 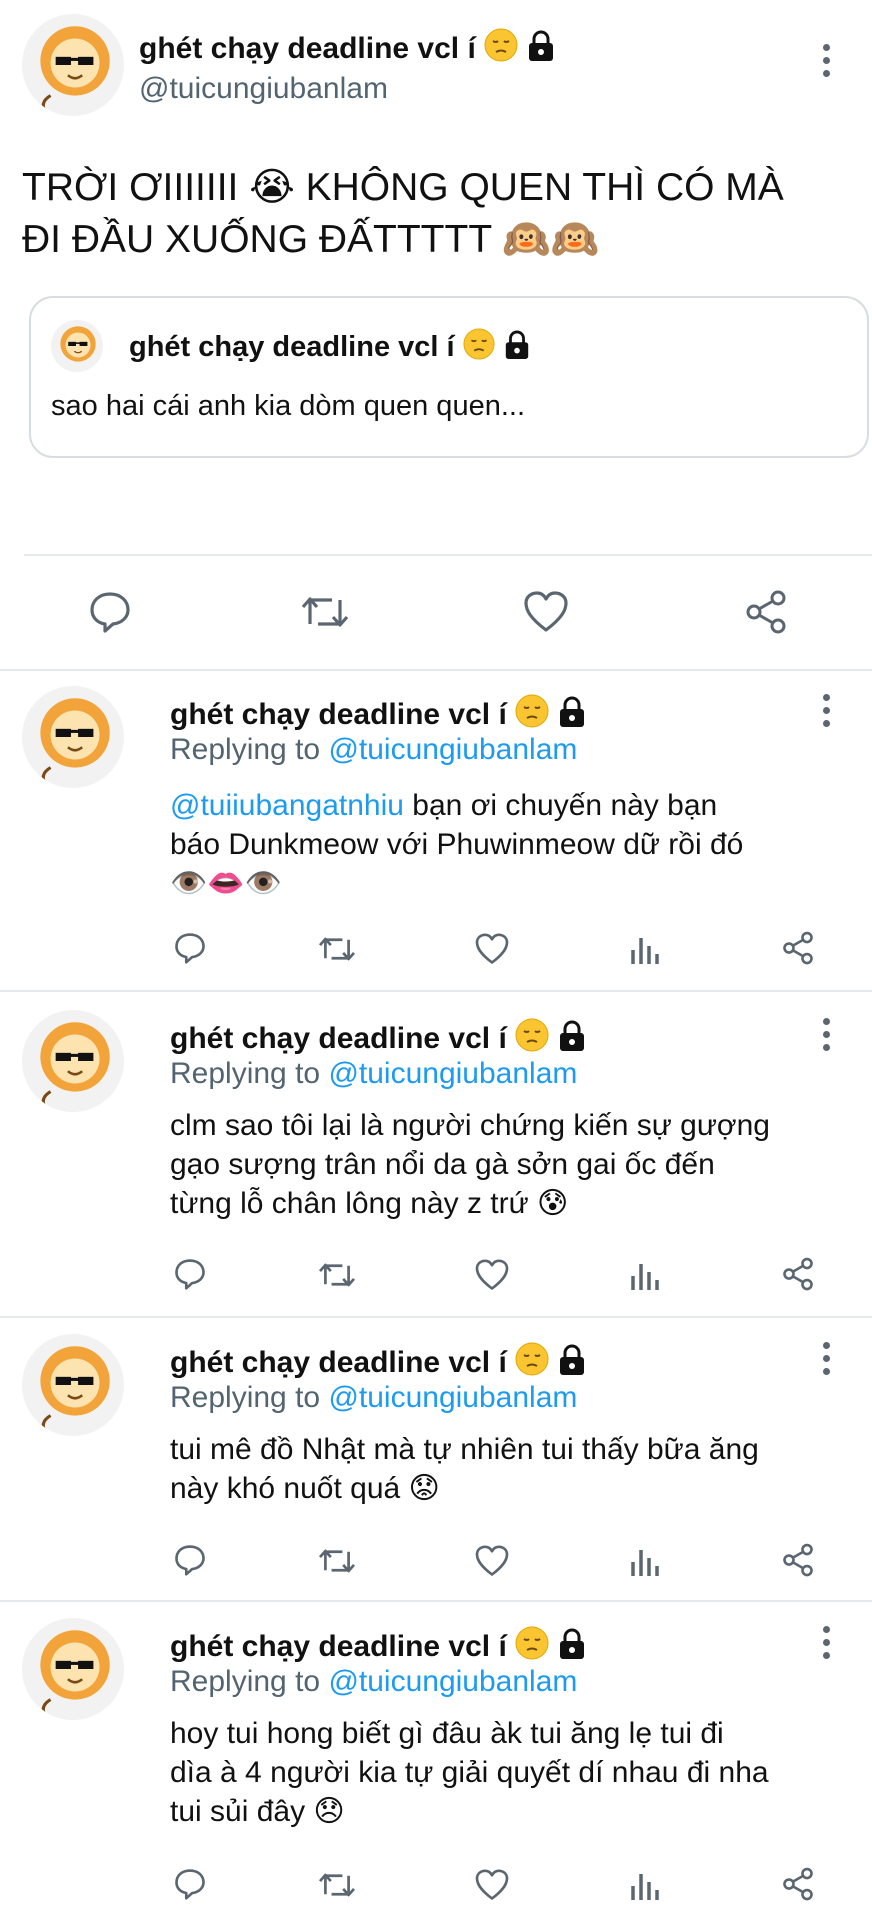 I want to click on quoted-author-name: ghét chạy deadline vcl í, so click(x=330, y=346).